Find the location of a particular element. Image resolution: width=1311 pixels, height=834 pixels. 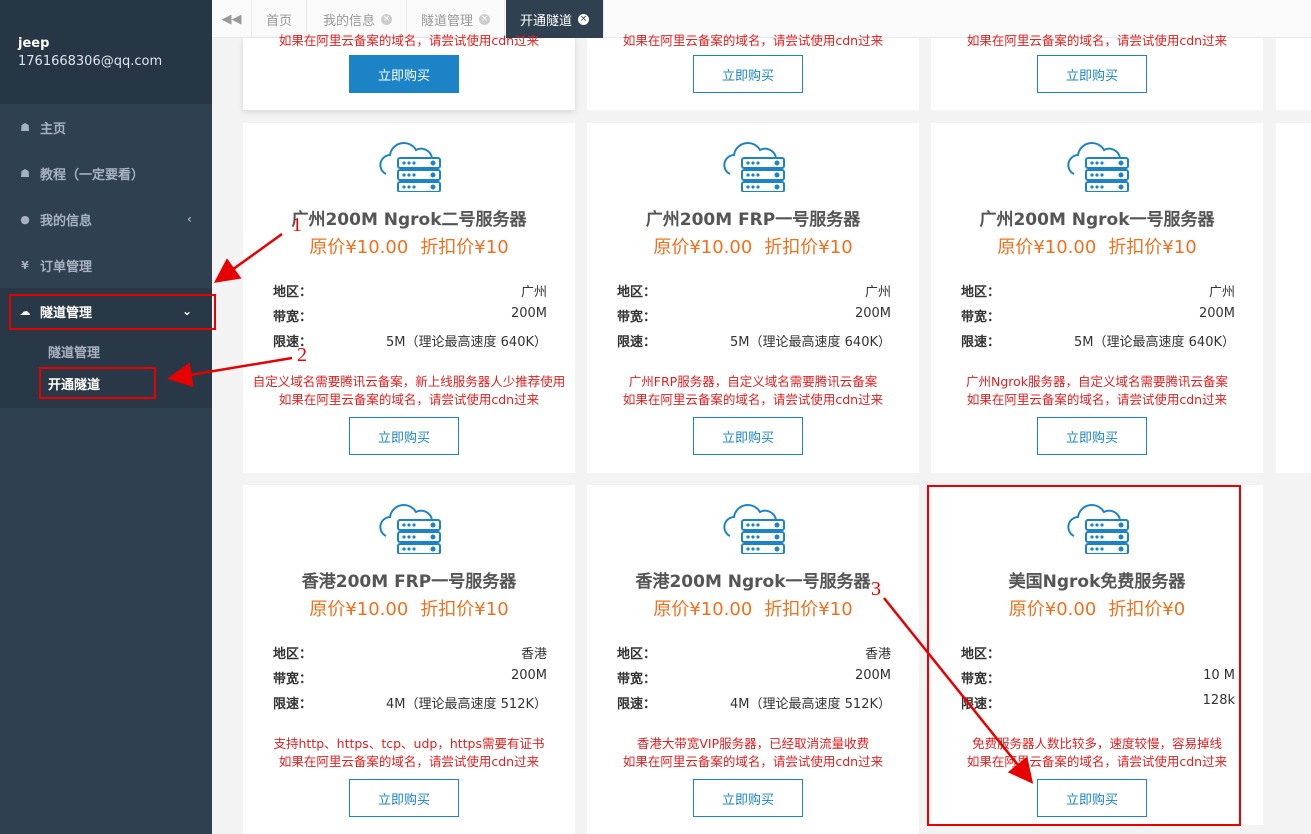

user-name: jeep is located at coordinates (115, 43).